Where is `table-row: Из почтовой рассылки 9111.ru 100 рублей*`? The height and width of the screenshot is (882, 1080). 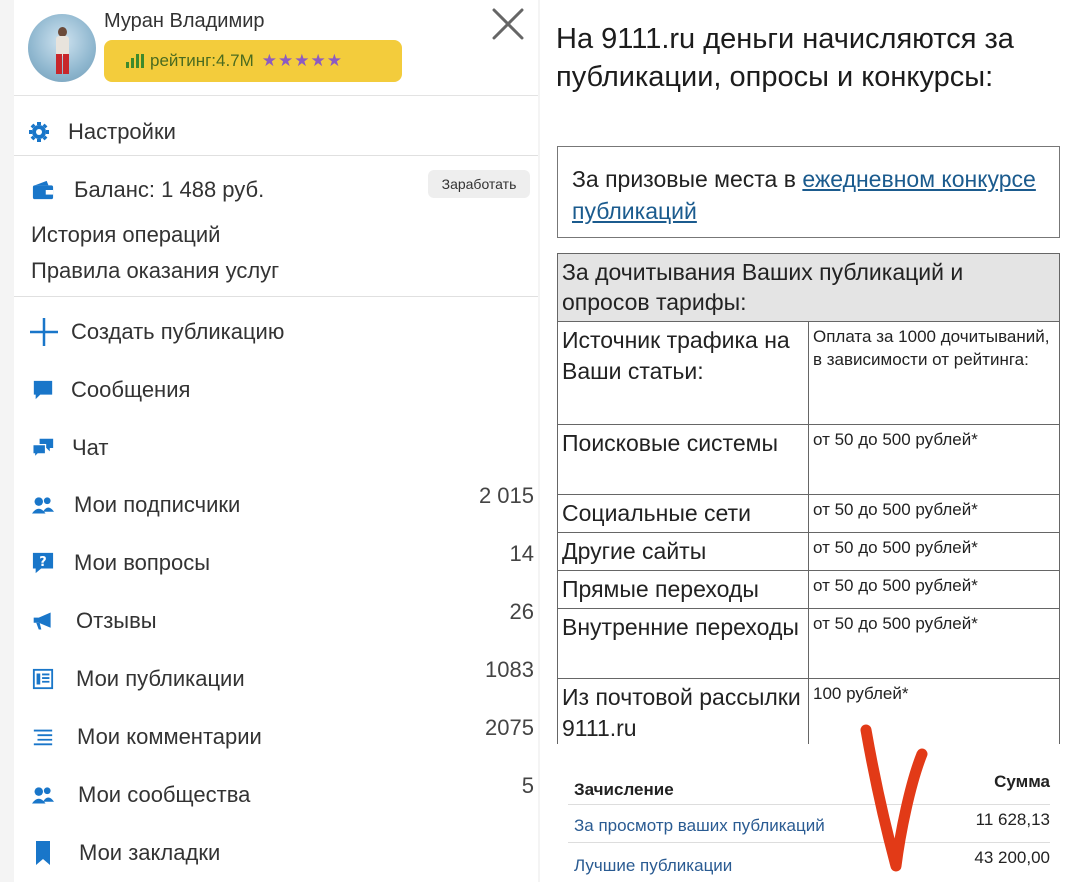
table-row: Из почтовой рассылки 9111.ru 100 рублей* is located at coordinates (808, 713).